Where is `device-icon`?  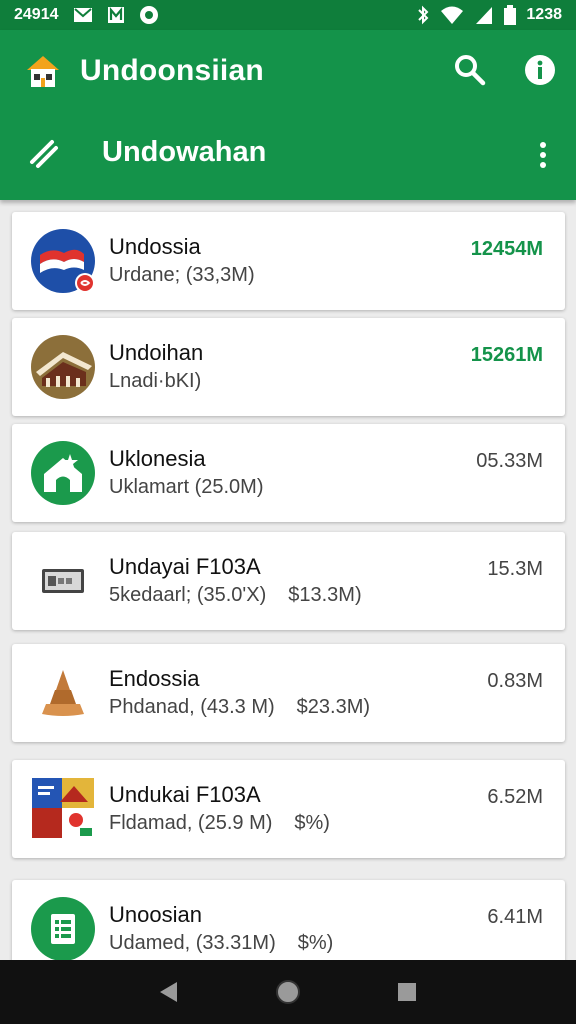 device-icon is located at coordinates (63, 581).